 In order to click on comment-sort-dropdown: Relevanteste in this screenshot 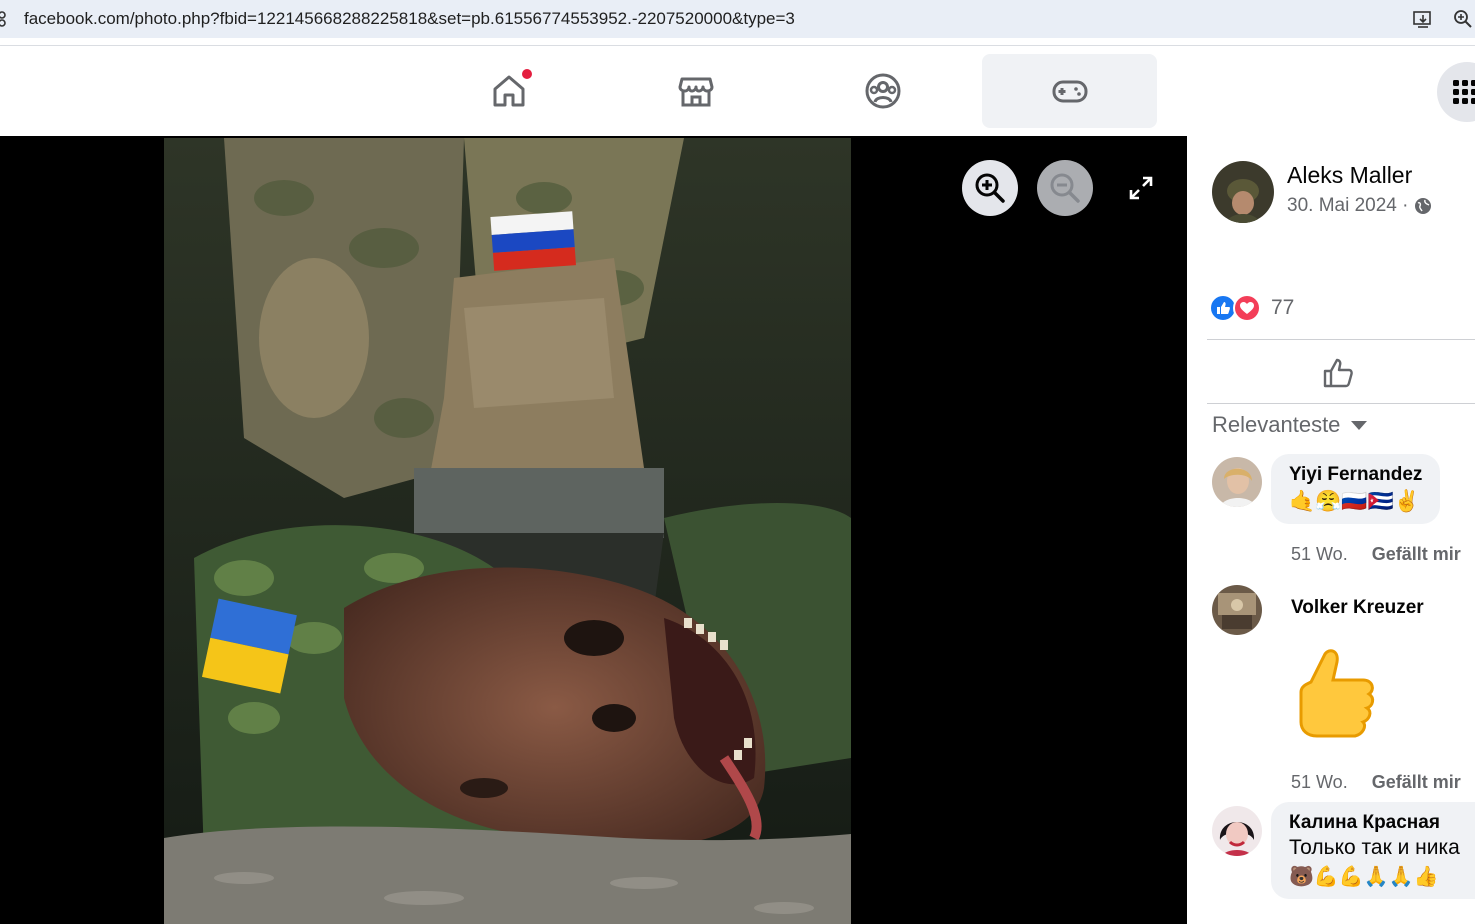, I will do `click(1290, 425)`.